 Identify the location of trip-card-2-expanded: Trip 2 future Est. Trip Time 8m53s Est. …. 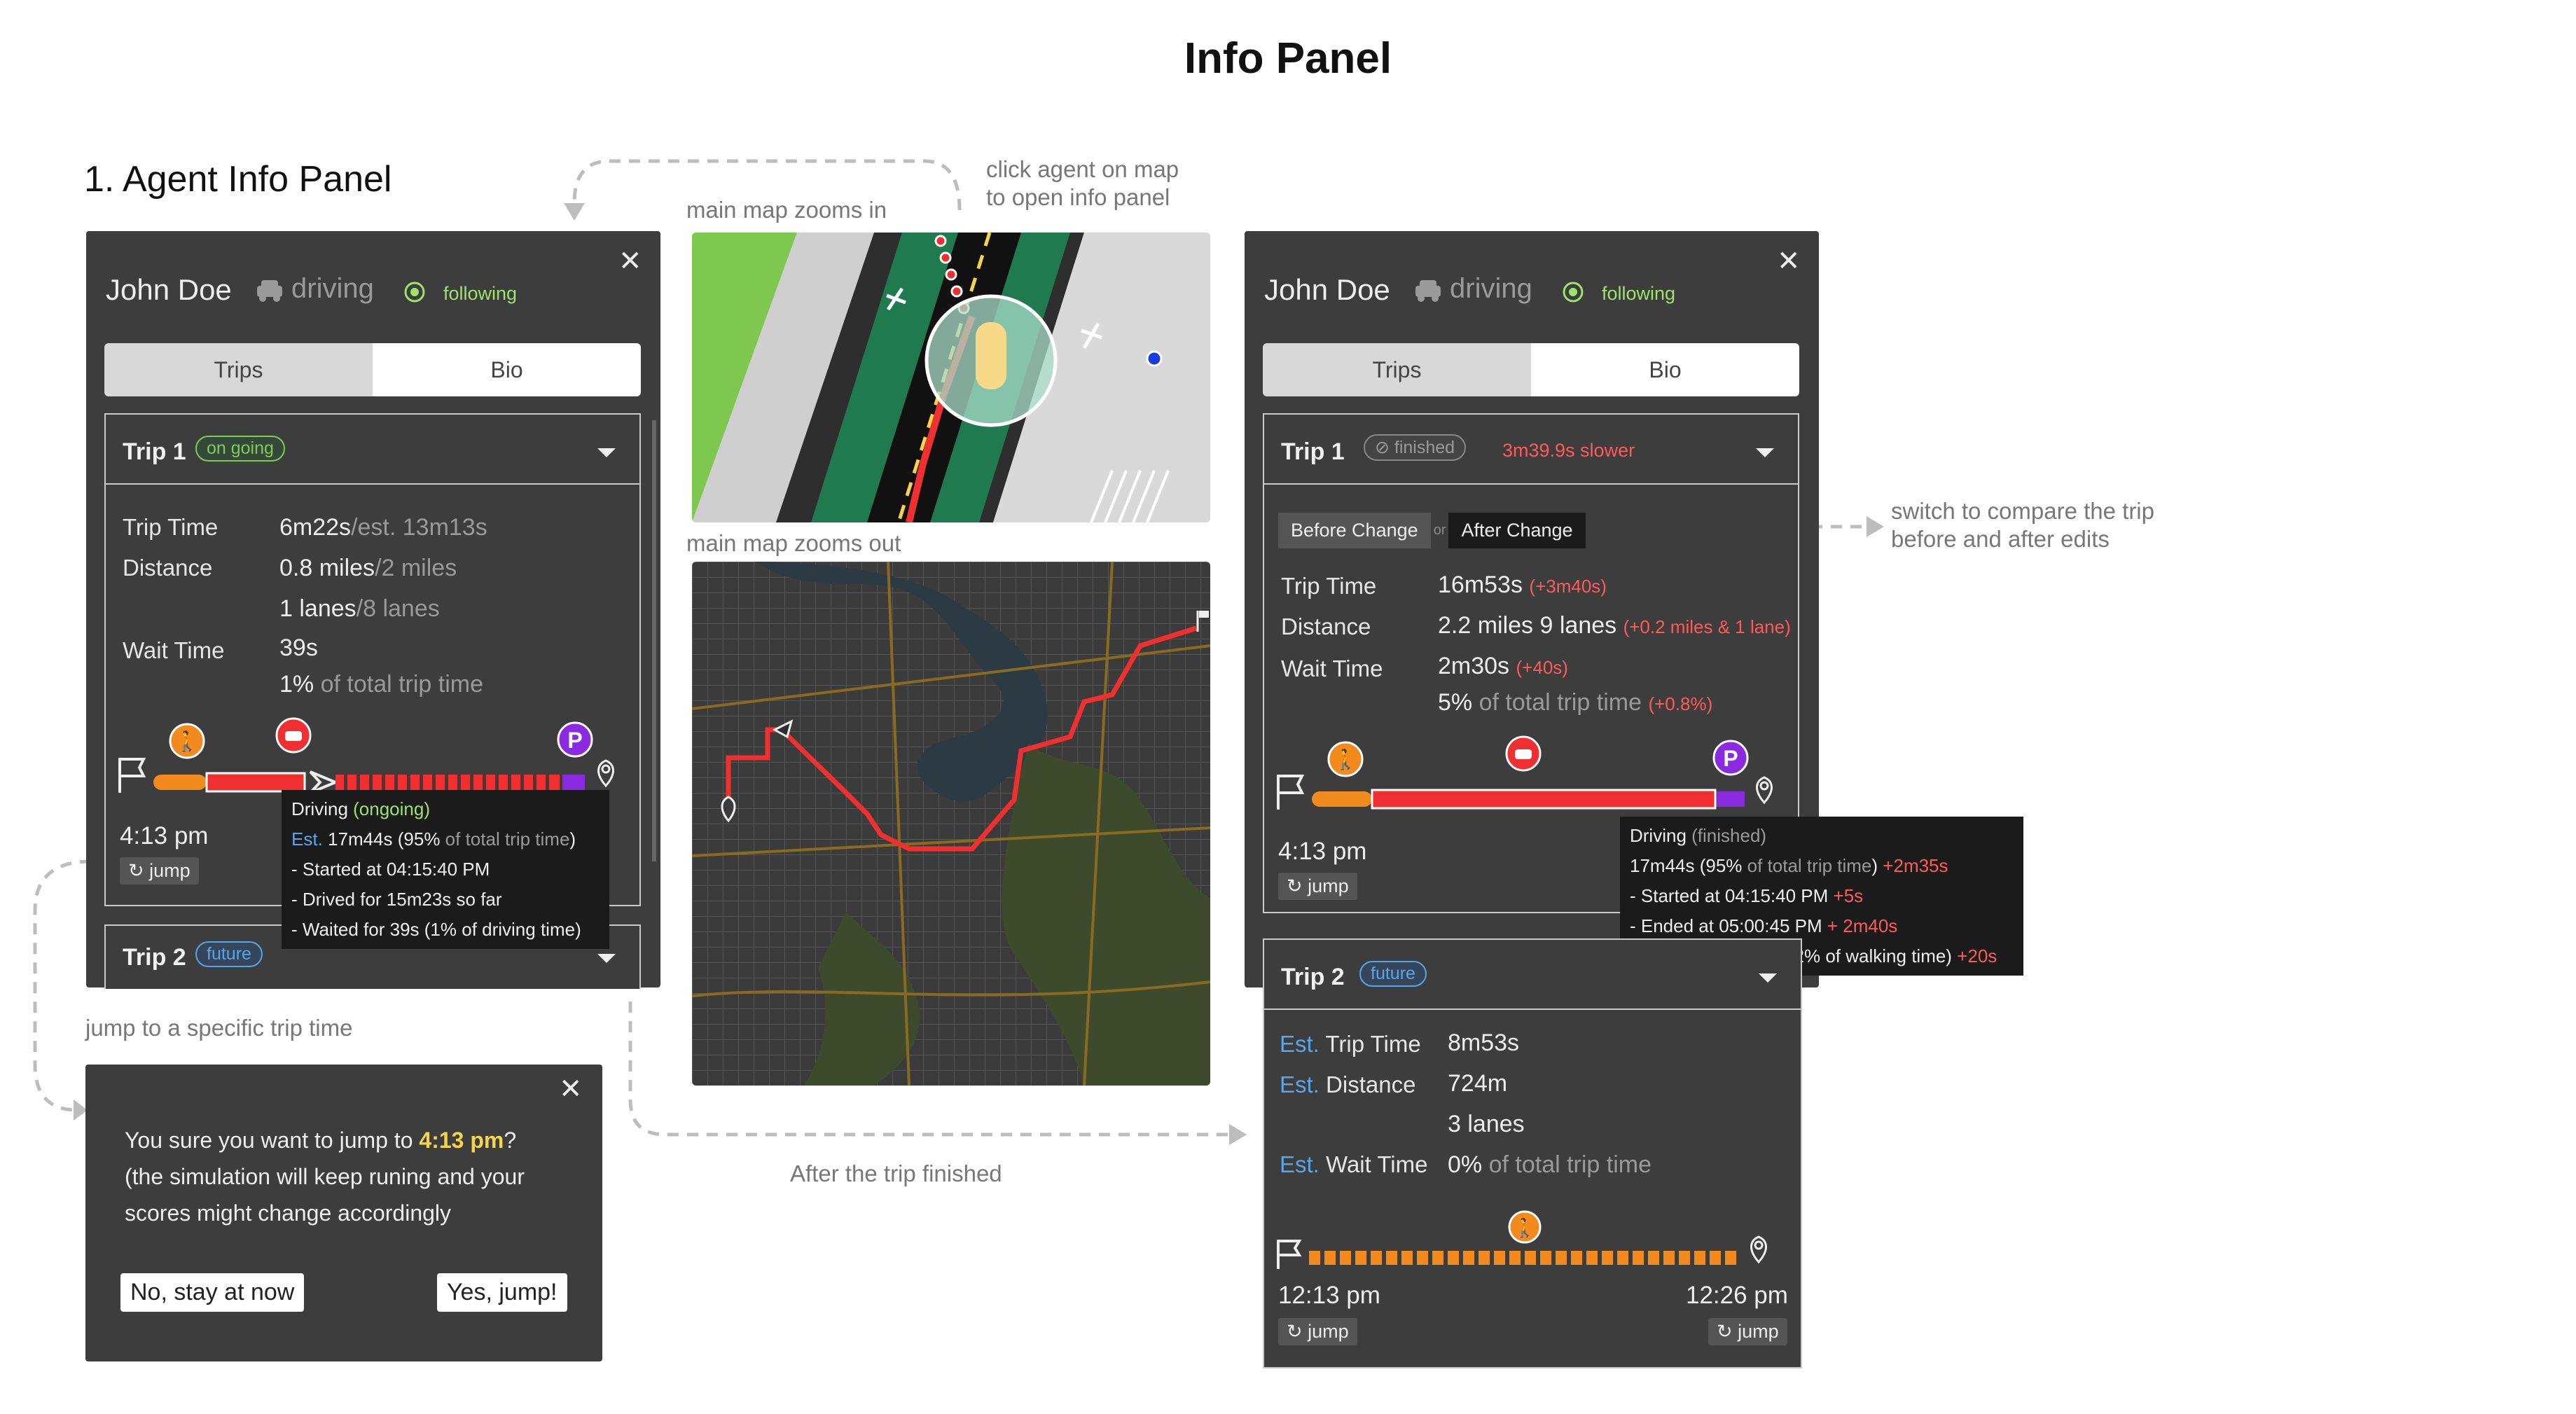
(1533, 1153).